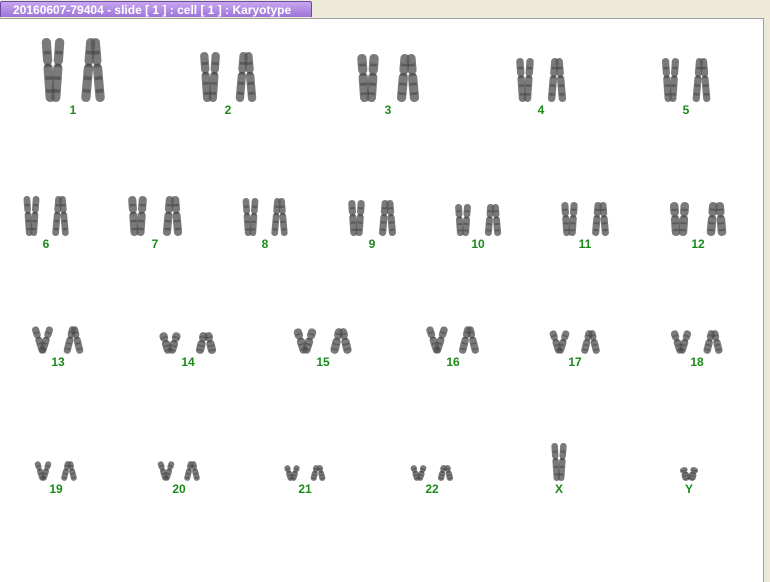  I want to click on chromosome-pair-22: 22, so click(432, 480).